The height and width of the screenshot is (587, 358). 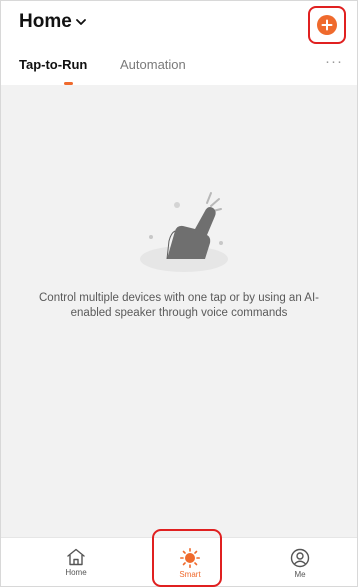 What do you see at coordinates (300, 574) in the screenshot?
I see `tabbar-label-me: Me` at bounding box center [300, 574].